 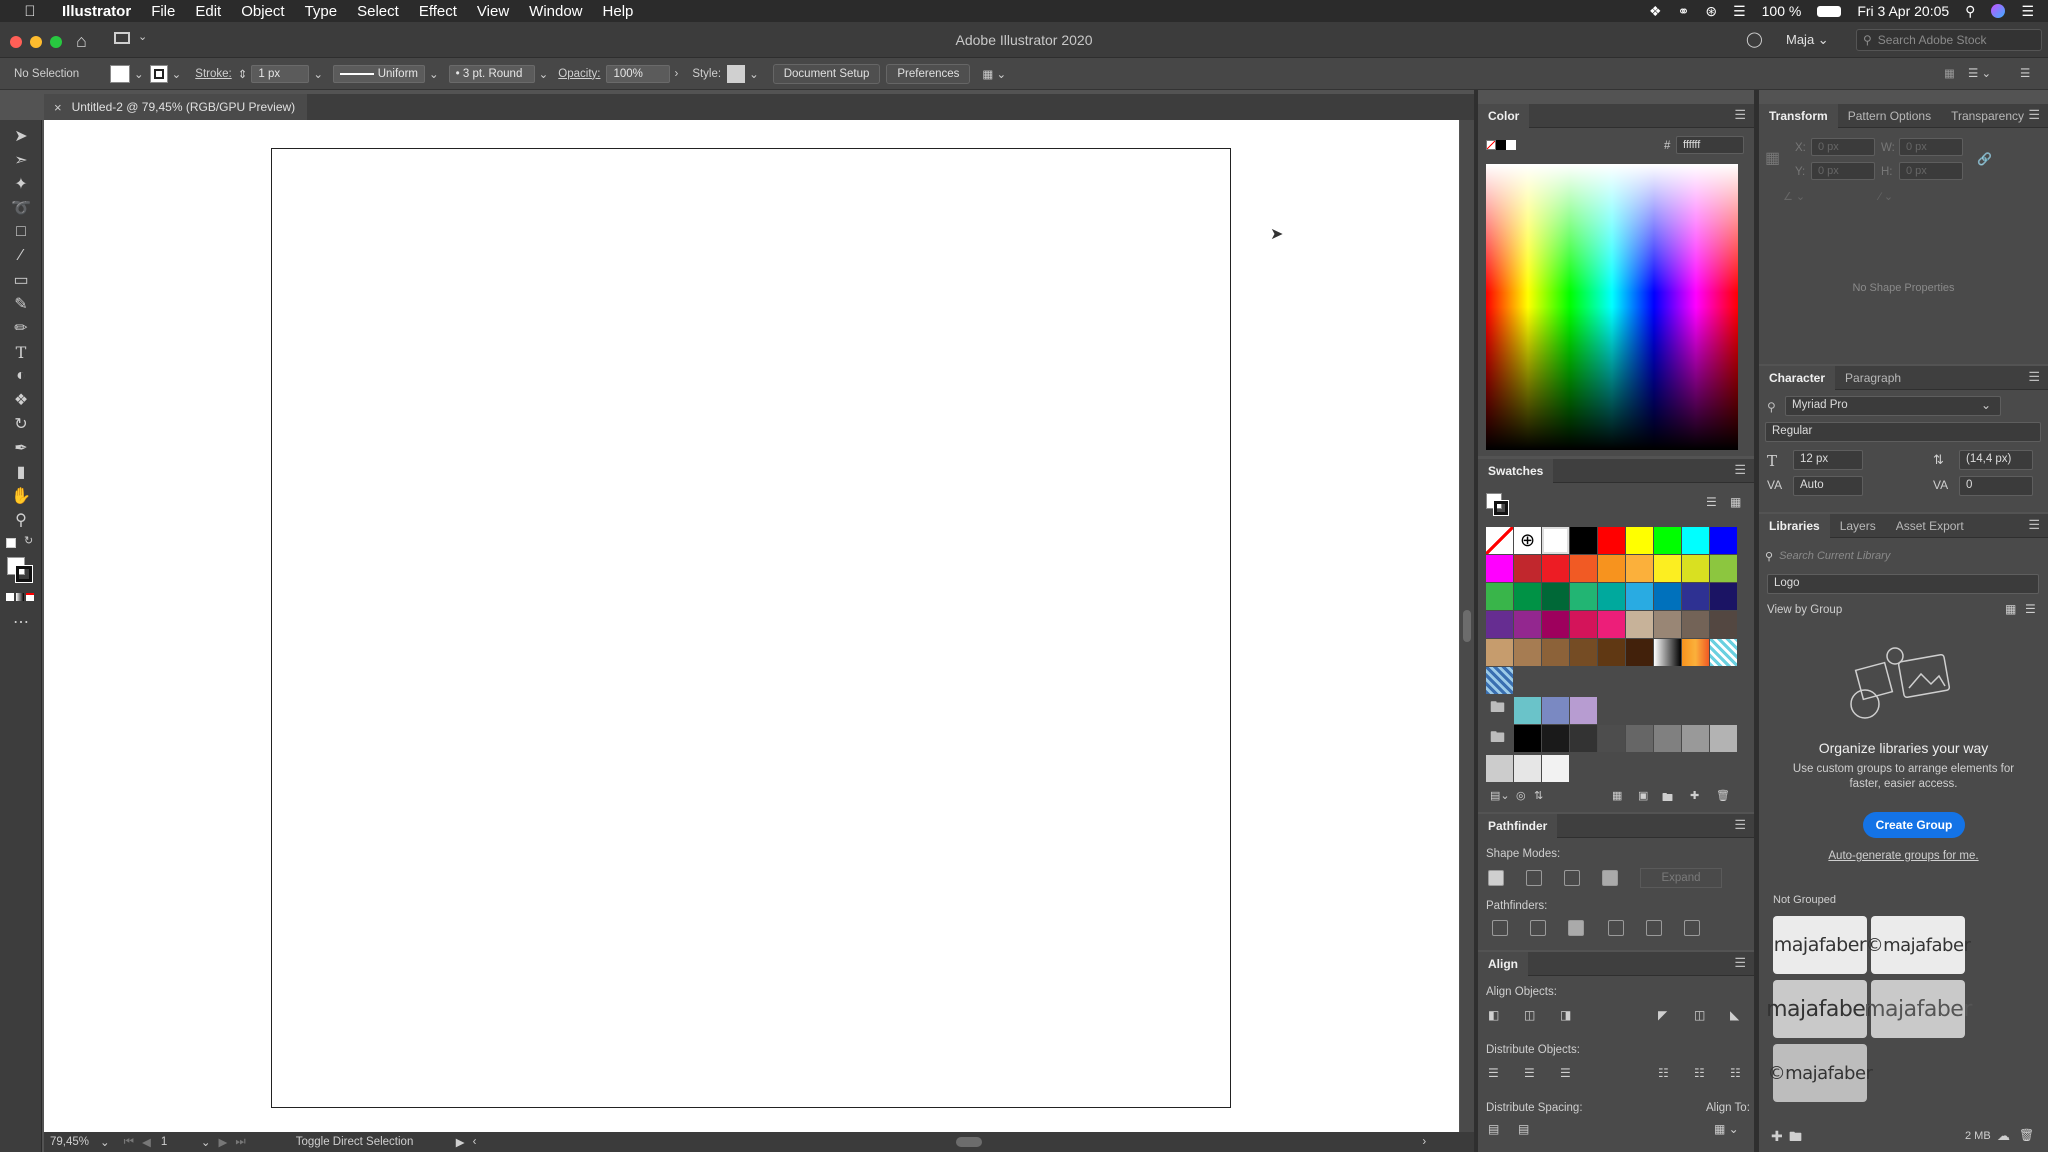 I want to click on previous-artboard-icon: ◀, so click(x=146, y=1142).